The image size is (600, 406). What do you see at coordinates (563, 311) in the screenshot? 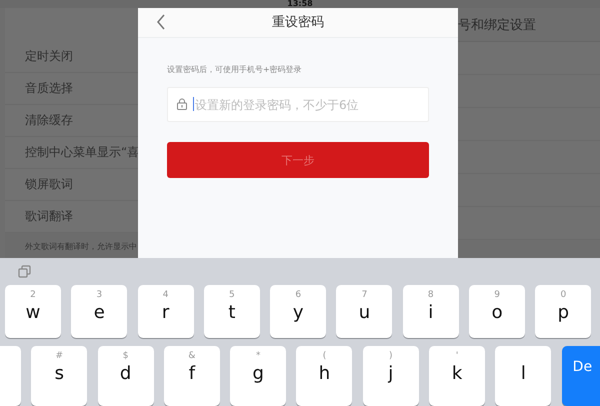
I see `key: 0 p` at bounding box center [563, 311].